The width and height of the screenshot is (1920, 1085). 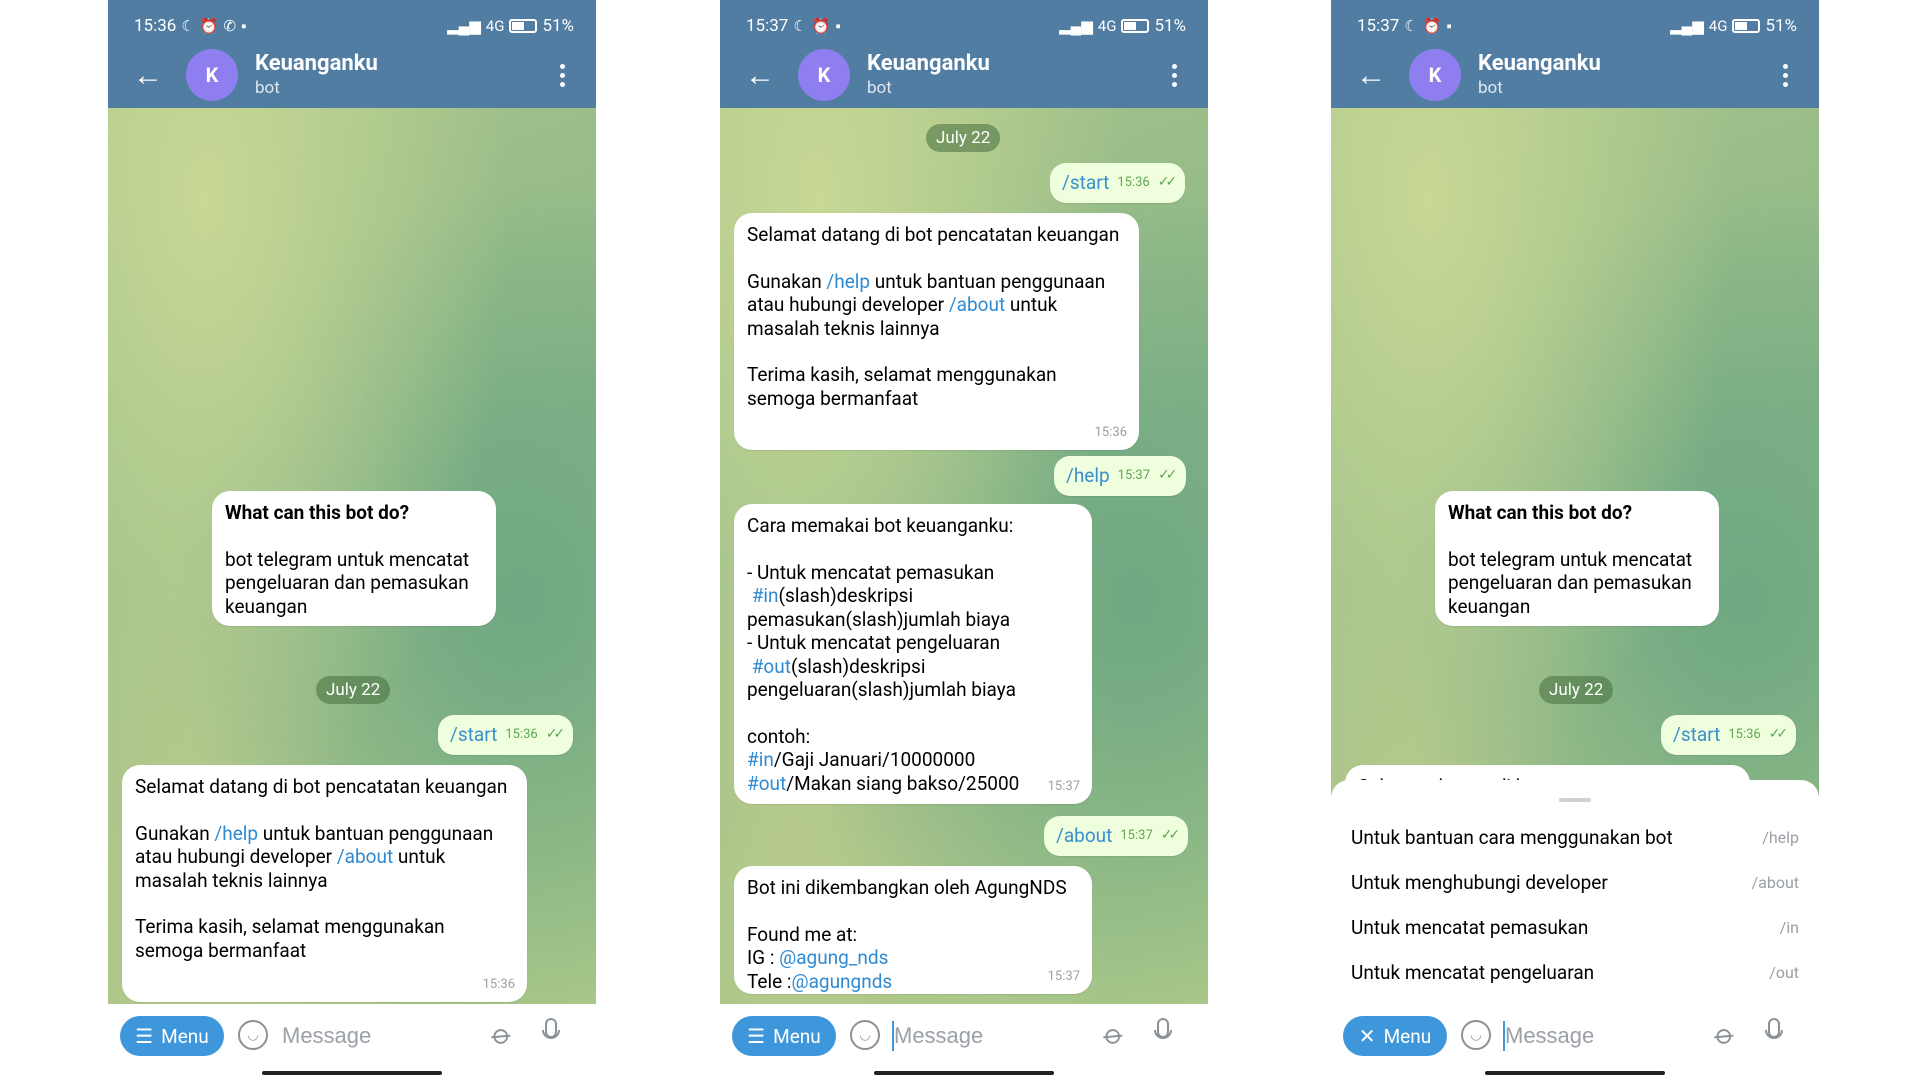 I want to click on outgoing-message: /about 15:37 ✓✓, so click(x=1116, y=836).